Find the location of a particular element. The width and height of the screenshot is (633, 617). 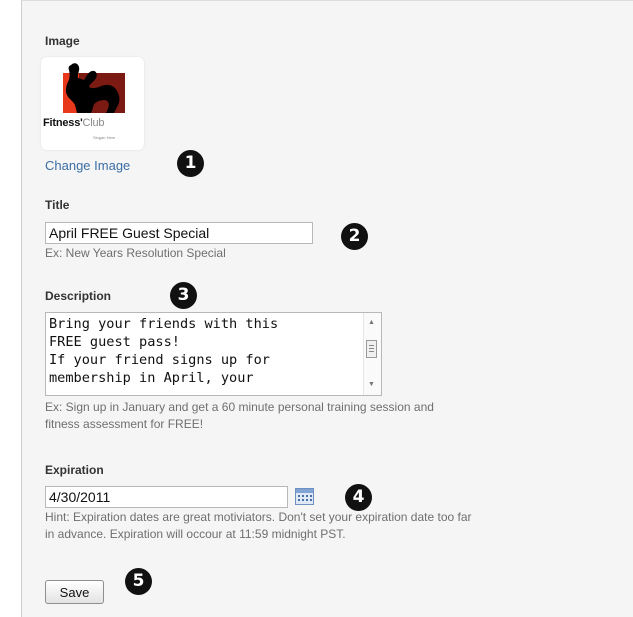

change-image-link: Change Image is located at coordinates (87, 165).